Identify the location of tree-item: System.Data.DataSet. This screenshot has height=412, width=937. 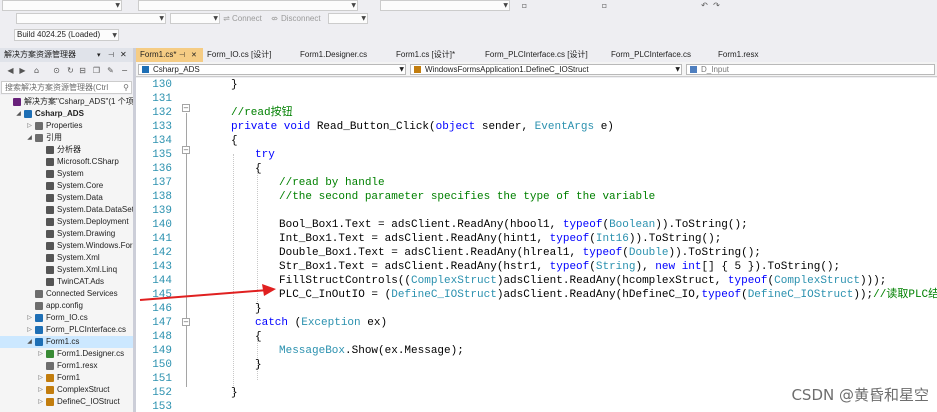
(66, 210).